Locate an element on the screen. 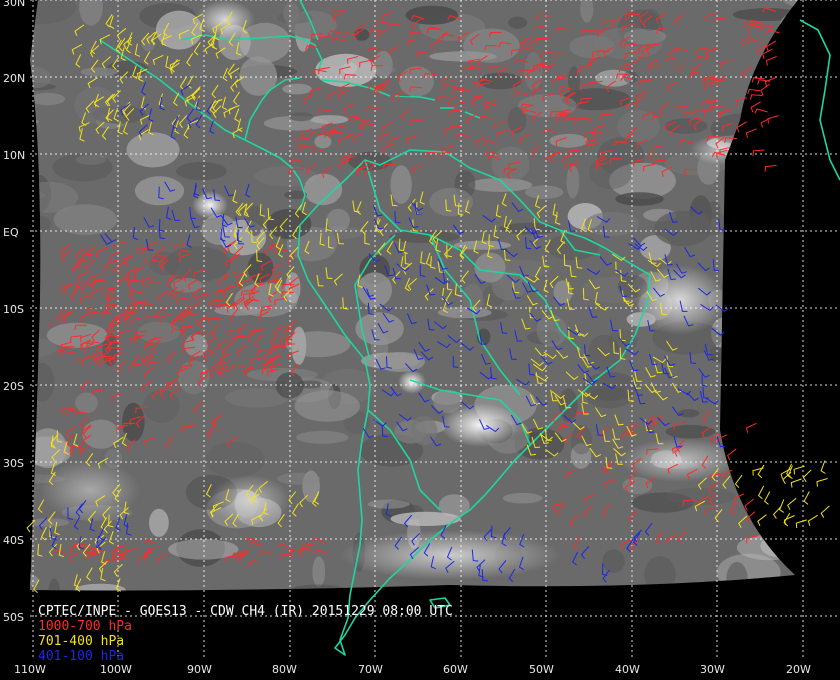 The image size is (840, 680). lon-label-20w: 20W is located at coordinates (798, 669).